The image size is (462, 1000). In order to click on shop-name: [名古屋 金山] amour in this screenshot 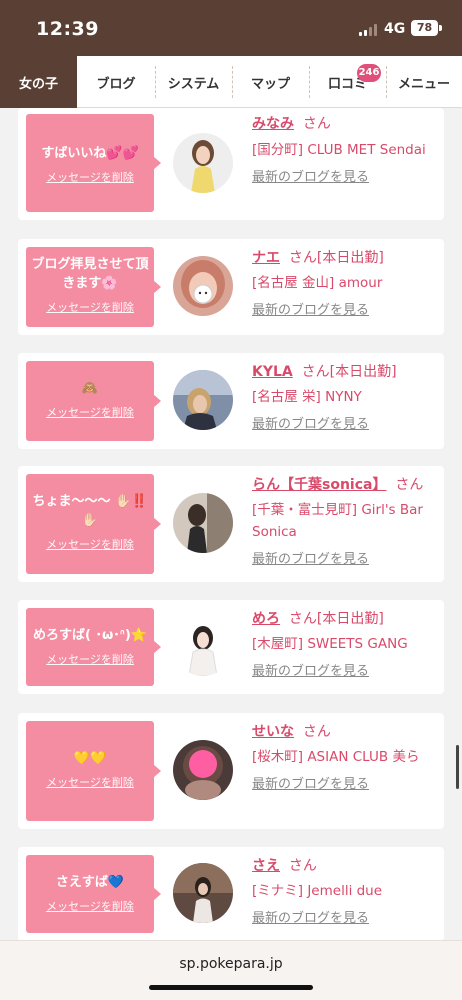, I will do `click(317, 283)`.